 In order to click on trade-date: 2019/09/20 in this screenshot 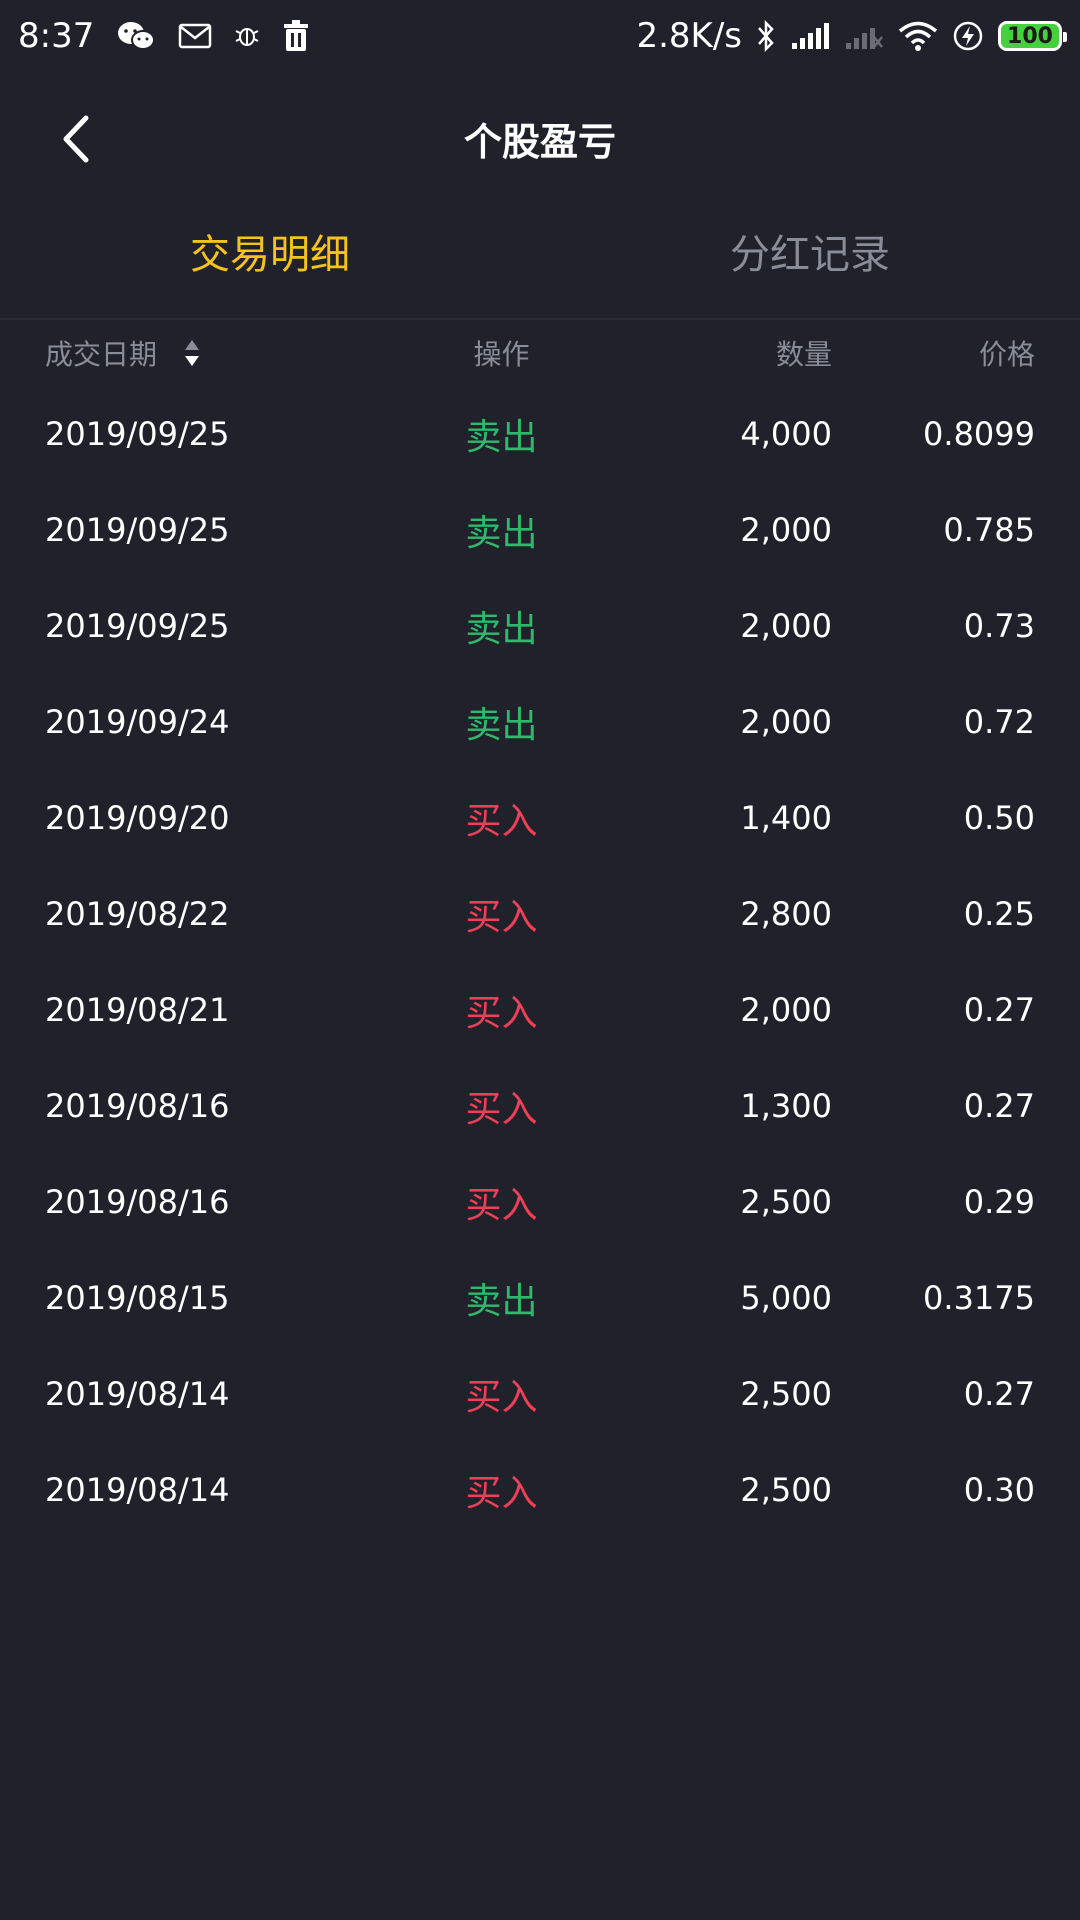, I will do `click(137, 818)`.